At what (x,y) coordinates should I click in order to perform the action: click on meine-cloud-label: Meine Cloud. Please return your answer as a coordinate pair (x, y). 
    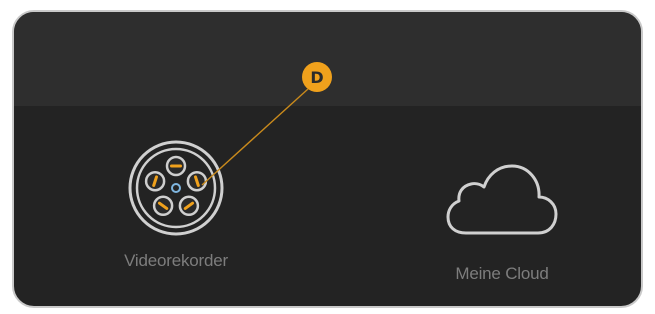
    Looking at the image, I should click on (502, 273).